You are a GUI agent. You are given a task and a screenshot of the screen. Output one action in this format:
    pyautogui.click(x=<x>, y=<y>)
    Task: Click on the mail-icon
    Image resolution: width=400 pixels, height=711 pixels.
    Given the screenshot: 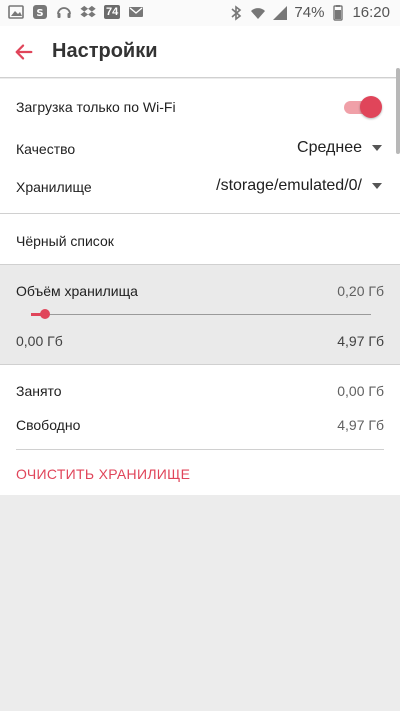 What is the action you would take?
    pyautogui.click(x=136, y=12)
    